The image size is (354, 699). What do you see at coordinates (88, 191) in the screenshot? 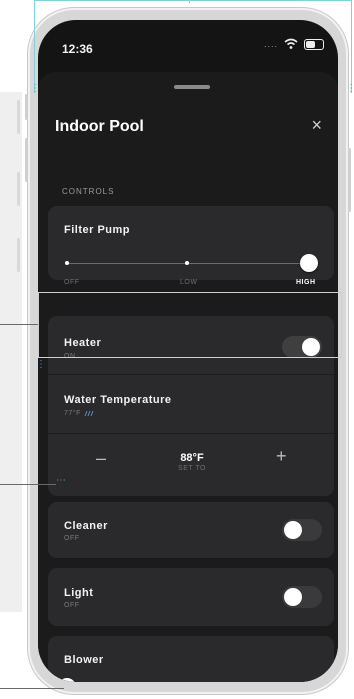
I see `section-label-controls: CONTROLS` at bounding box center [88, 191].